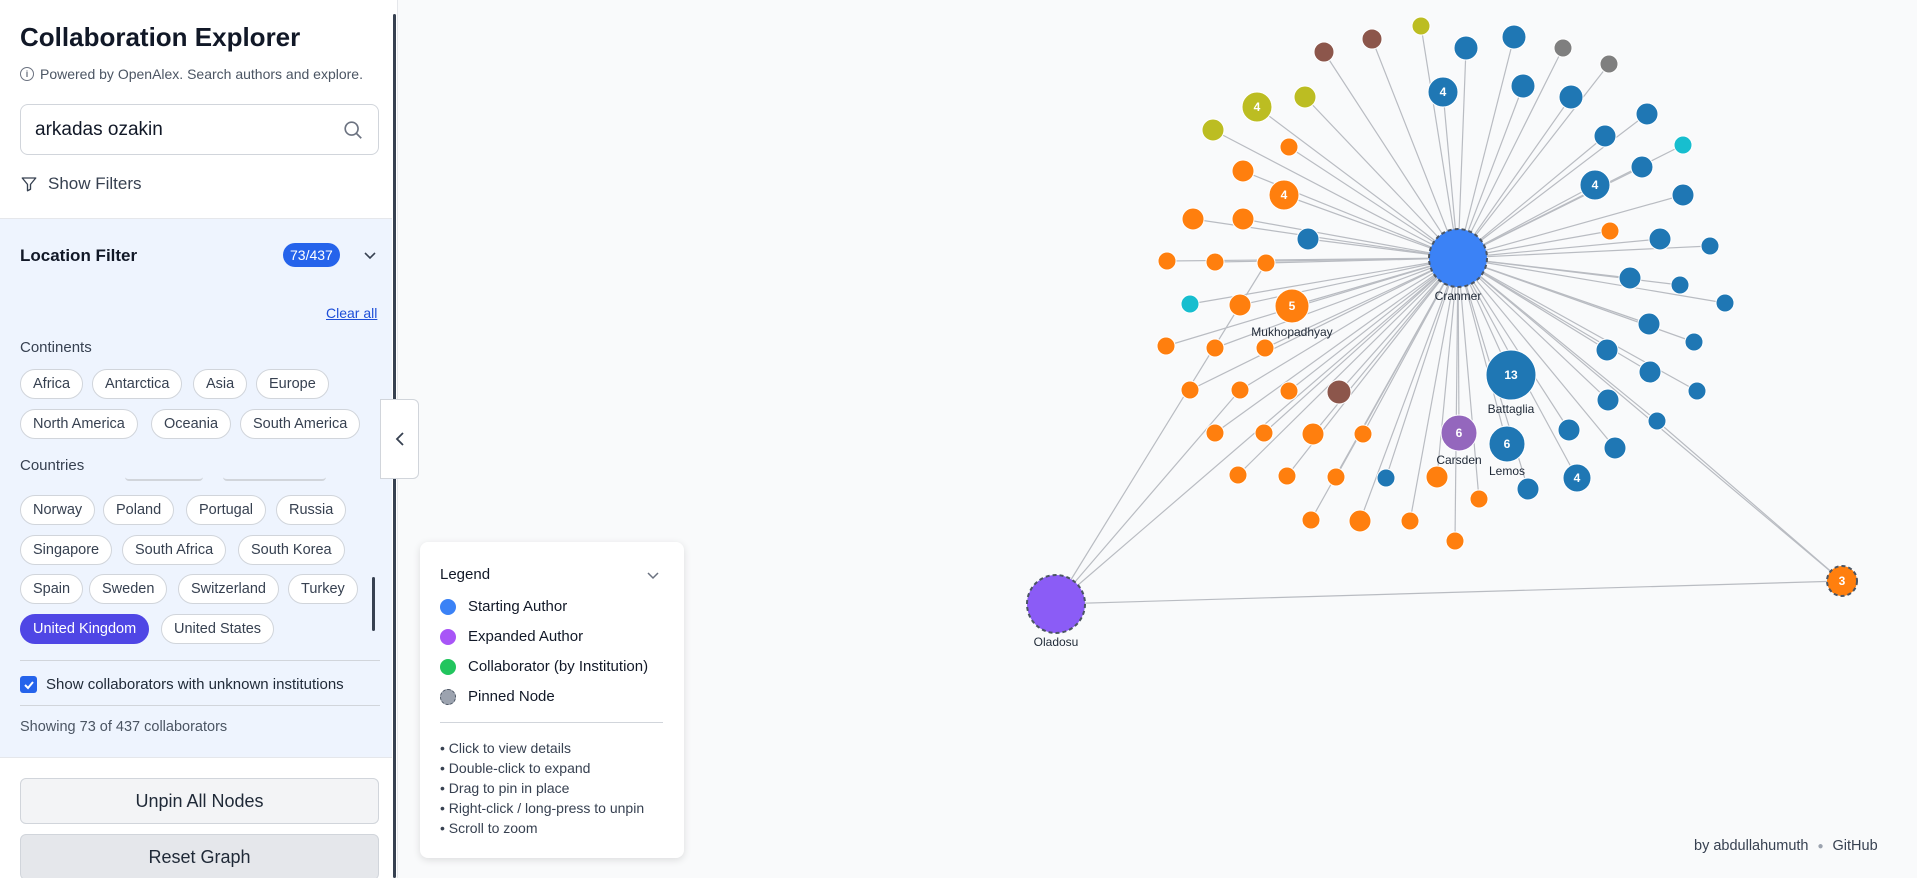 This screenshot has width=1917, height=878. What do you see at coordinates (81, 184) in the screenshot?
I see `show-filters-toggle: Show Filters` at bounding box center [81, 184].